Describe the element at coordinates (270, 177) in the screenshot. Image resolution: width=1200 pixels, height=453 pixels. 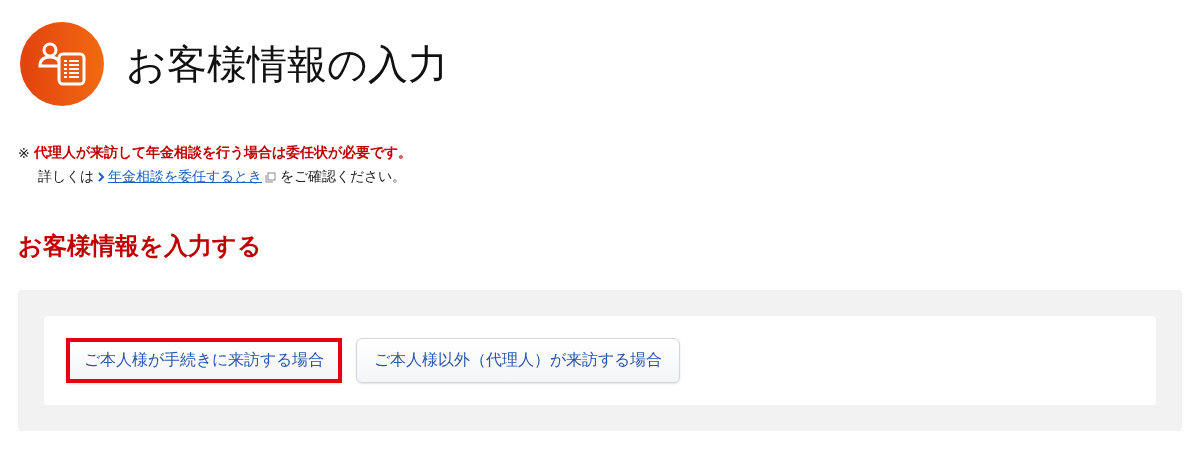
I see `external-window-icon` at that location.